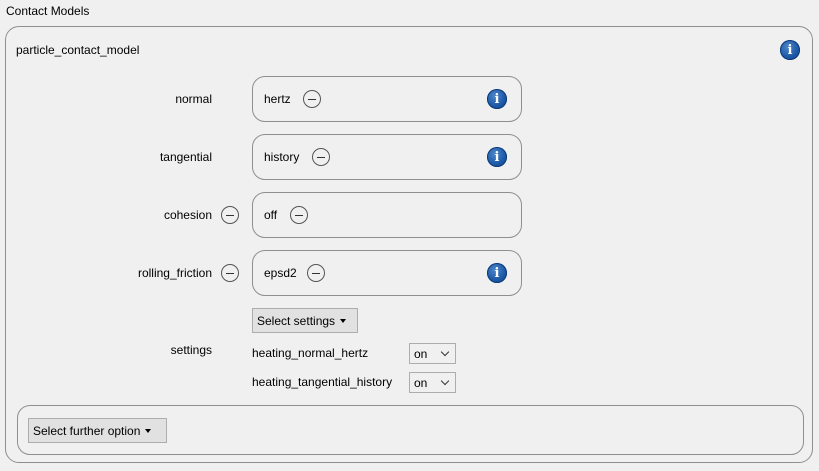  What do you see at coordinates (310, 353) in the screenshot?
I see `setting-name: heating_normal_hertz` at bounding box center [310, 353].